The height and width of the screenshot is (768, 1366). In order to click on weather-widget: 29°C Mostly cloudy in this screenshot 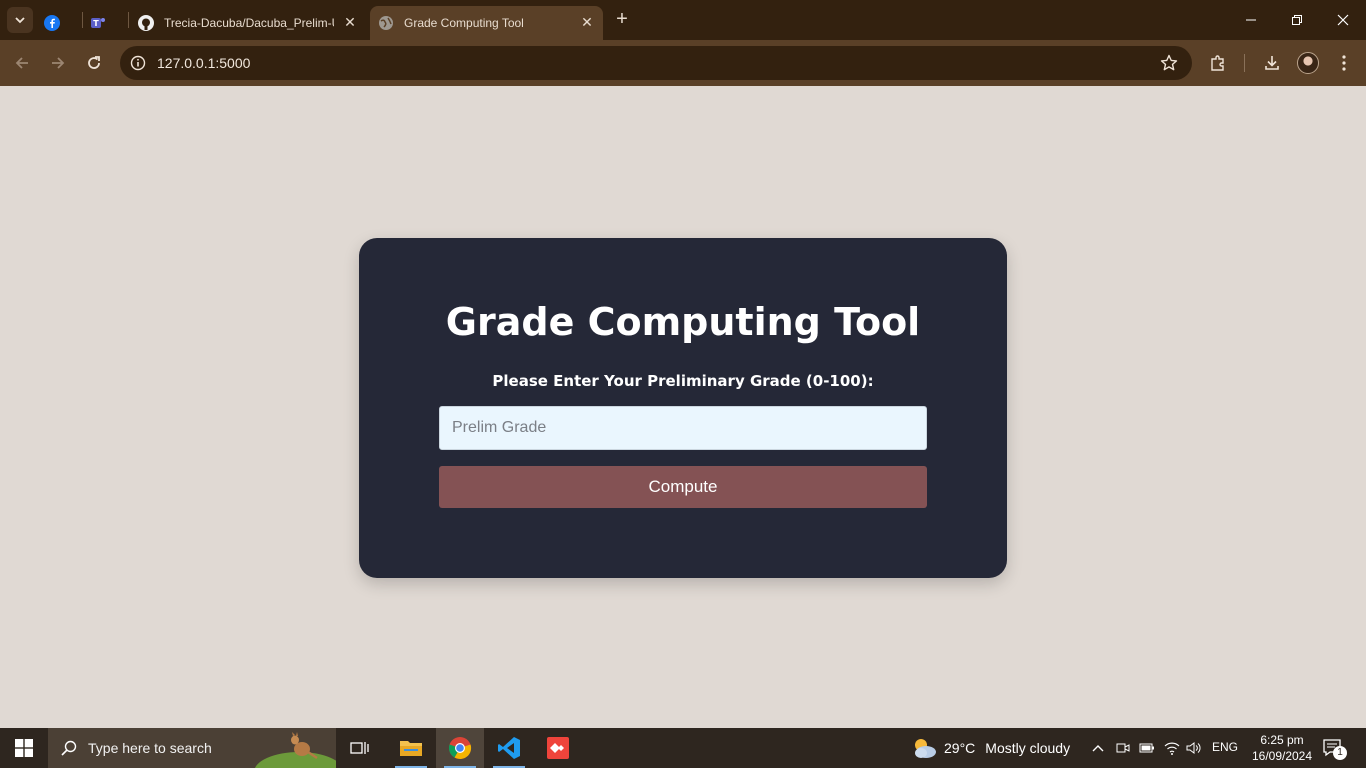, I will do `click(990, 748)`.